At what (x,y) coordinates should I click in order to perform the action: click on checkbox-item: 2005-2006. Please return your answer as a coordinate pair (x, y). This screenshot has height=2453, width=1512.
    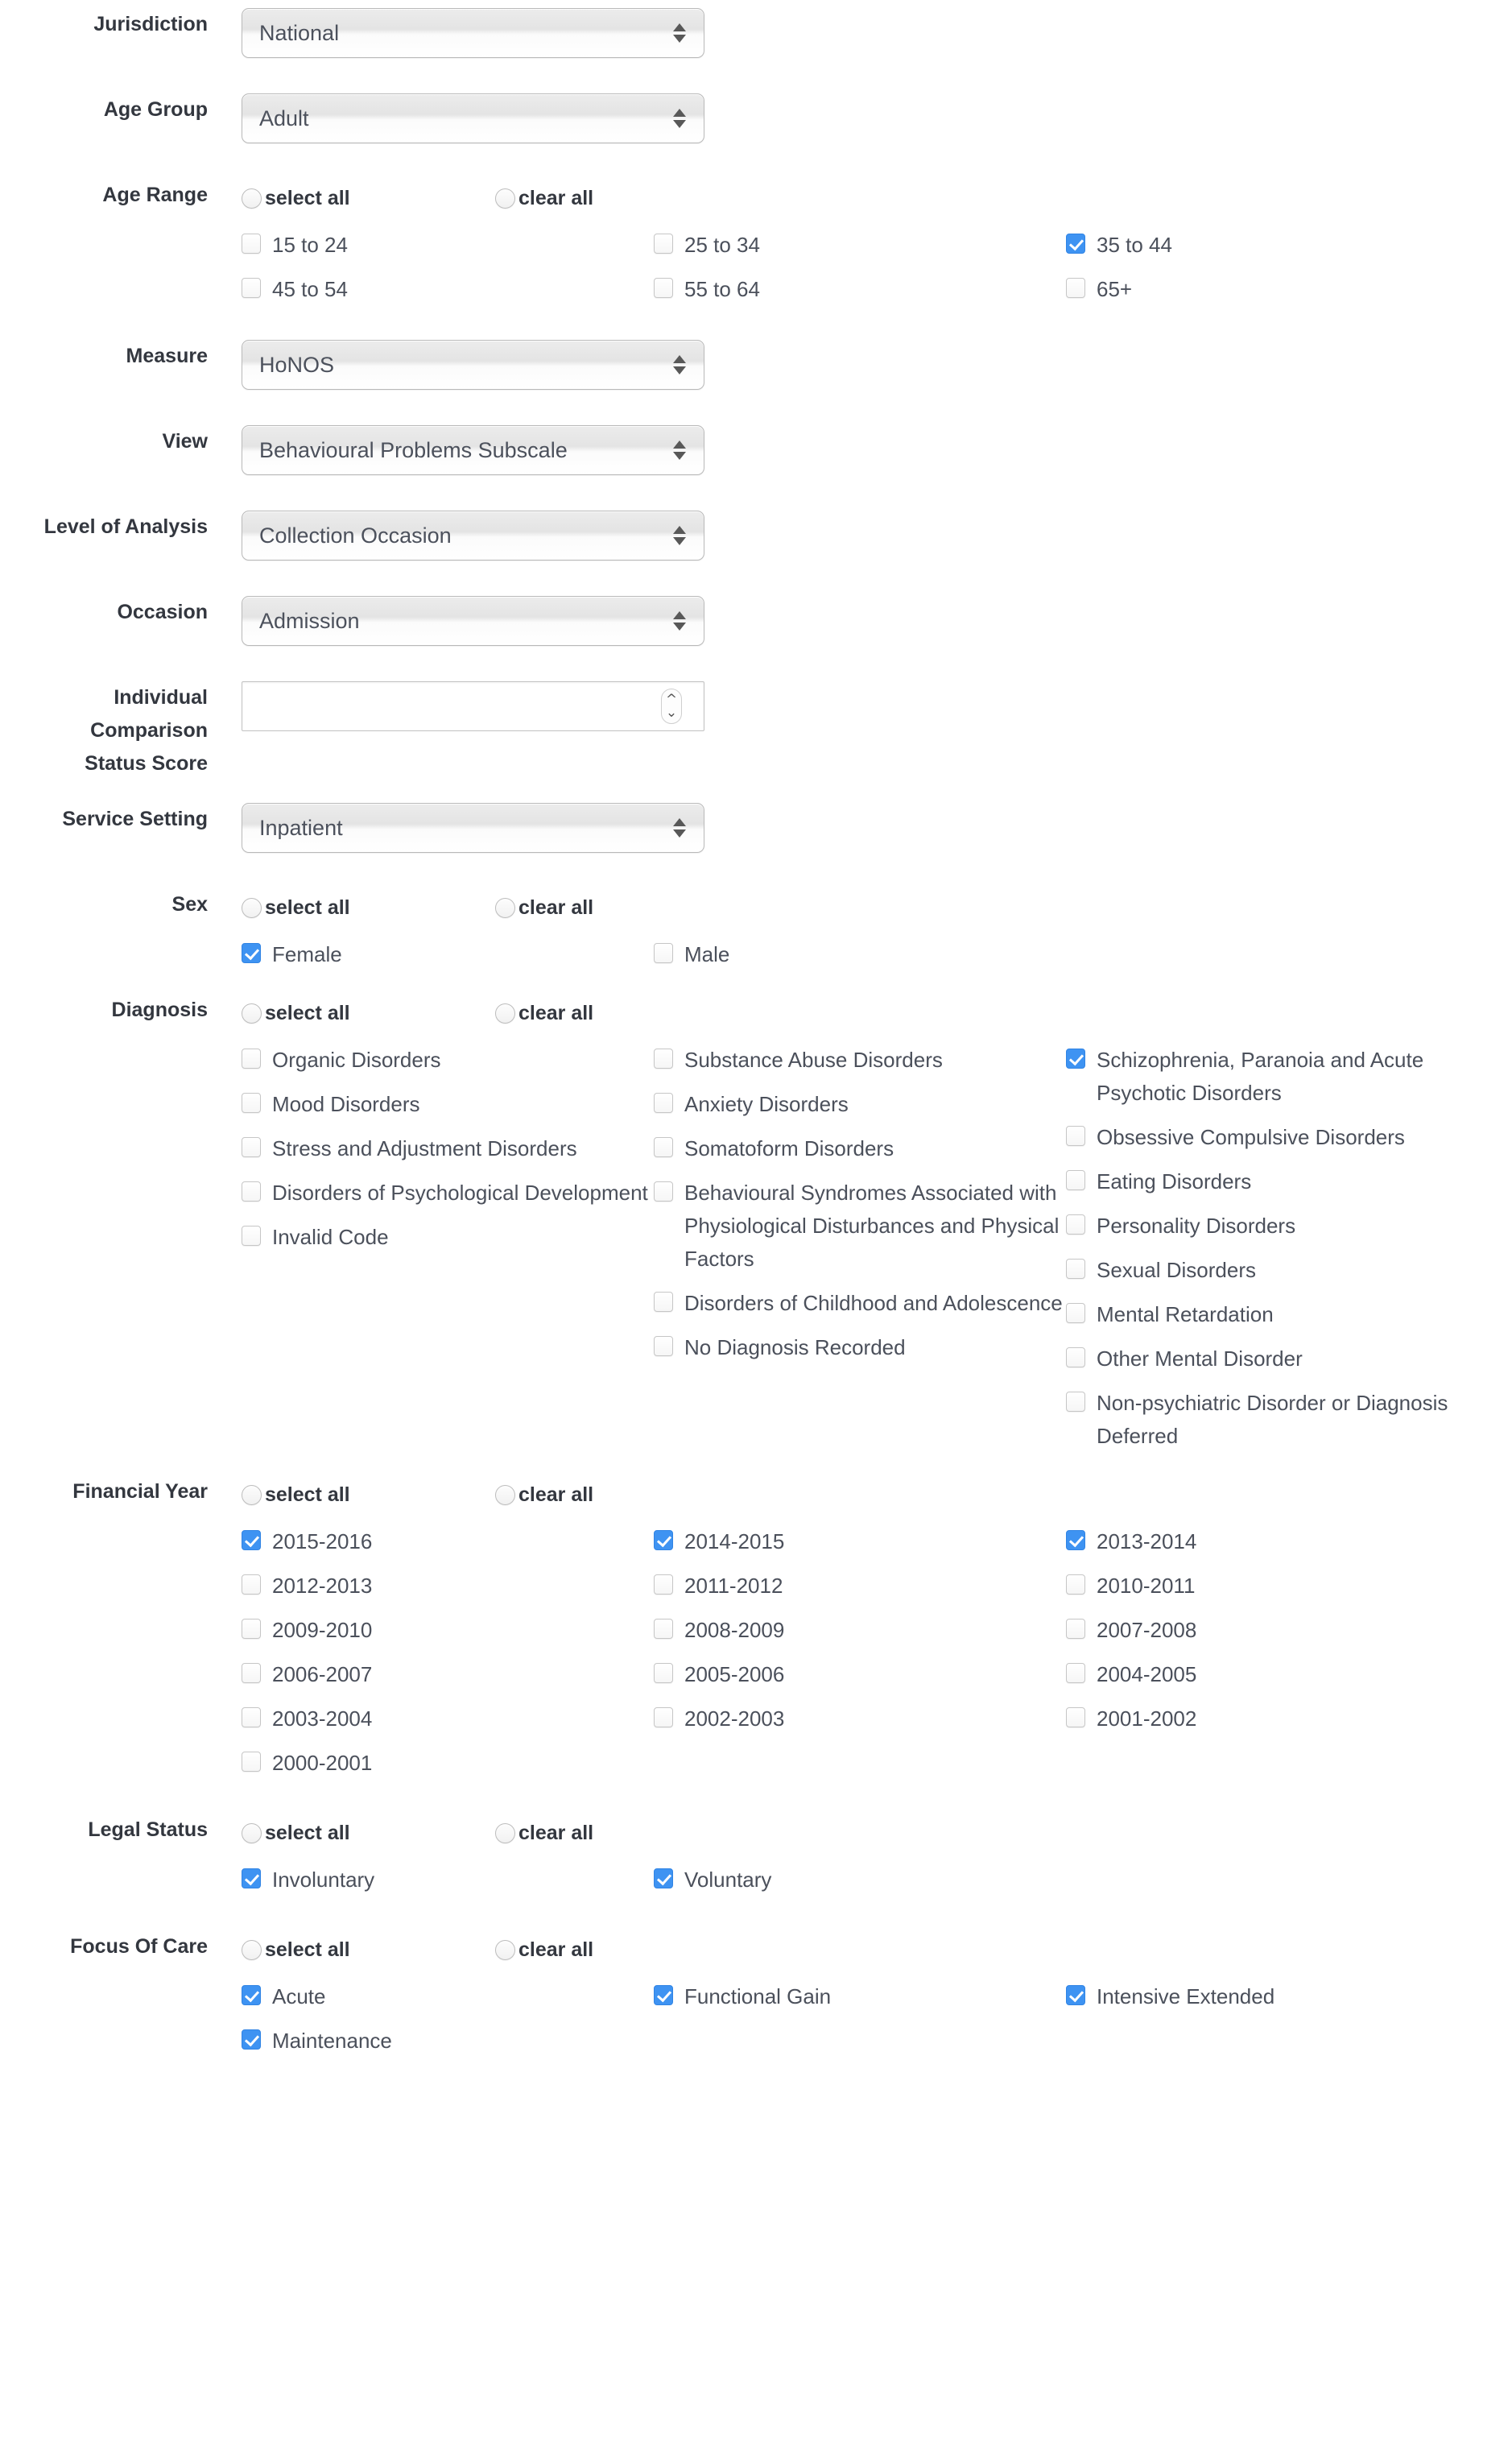
    Looking at the image, I should click on (860, 1674).